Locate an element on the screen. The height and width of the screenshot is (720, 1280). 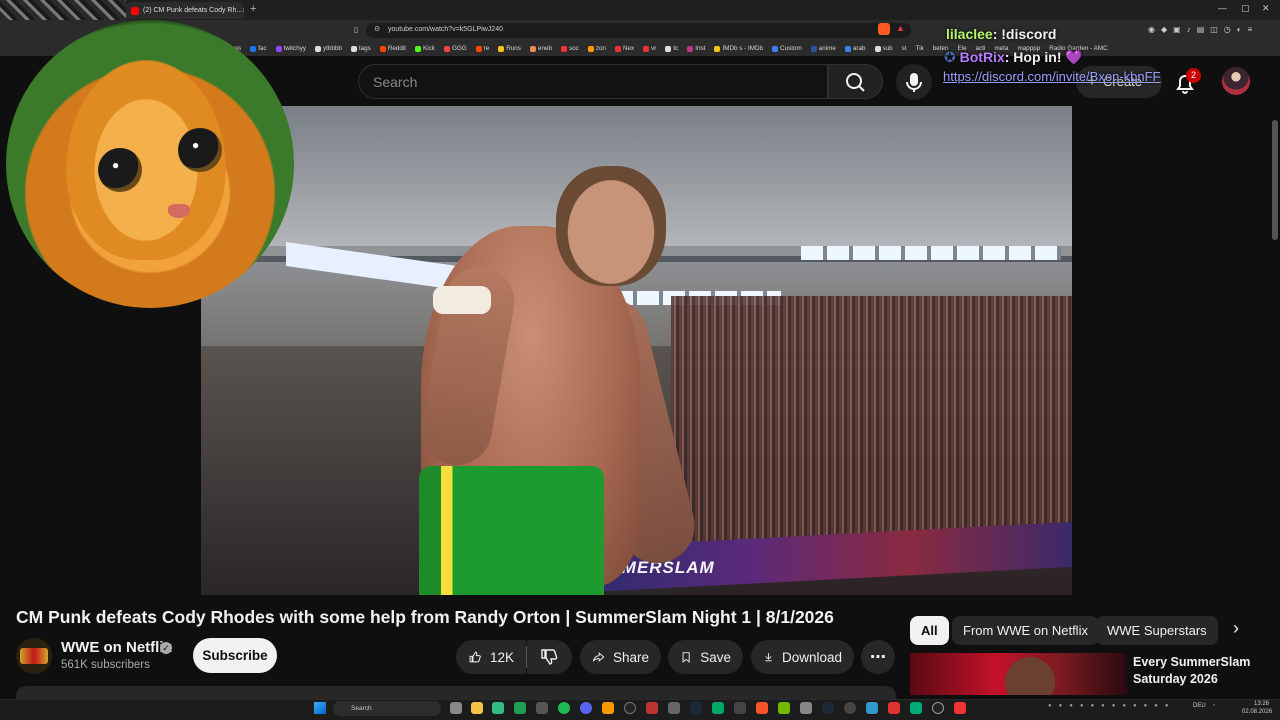
dislike-button is located at coordinates (549, 657).